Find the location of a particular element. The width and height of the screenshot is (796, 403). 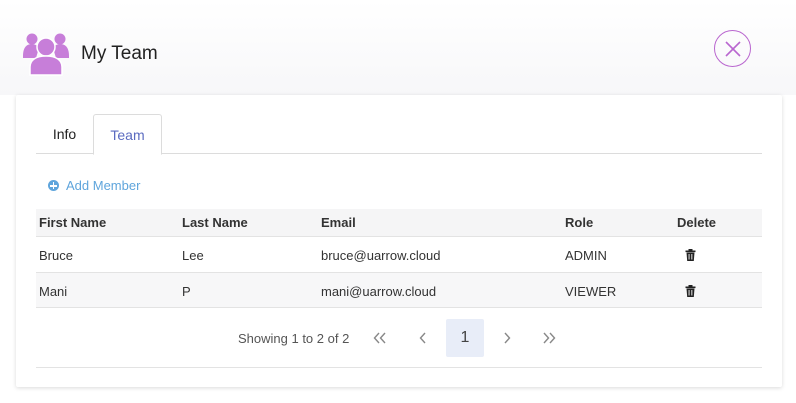

close-button is located at coordinates (732, 48).